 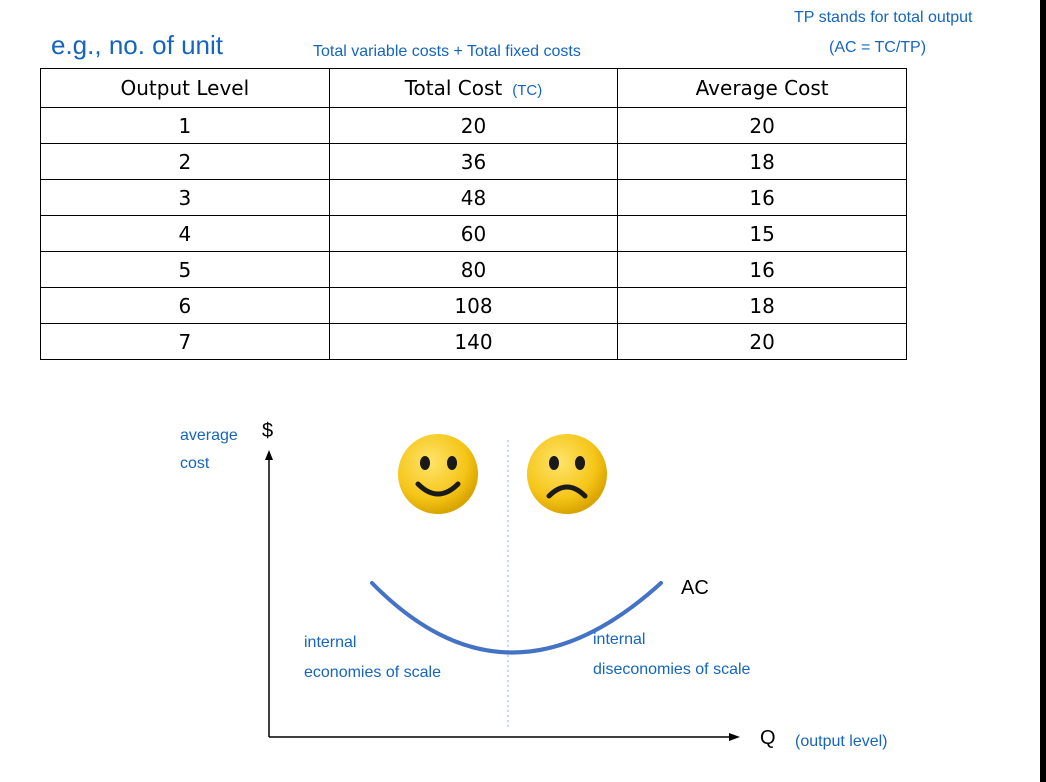 What do you see at coordinates (267, 431) in the screenshot?
I see `y-axis-label: $` at bounding box center [267, 431].